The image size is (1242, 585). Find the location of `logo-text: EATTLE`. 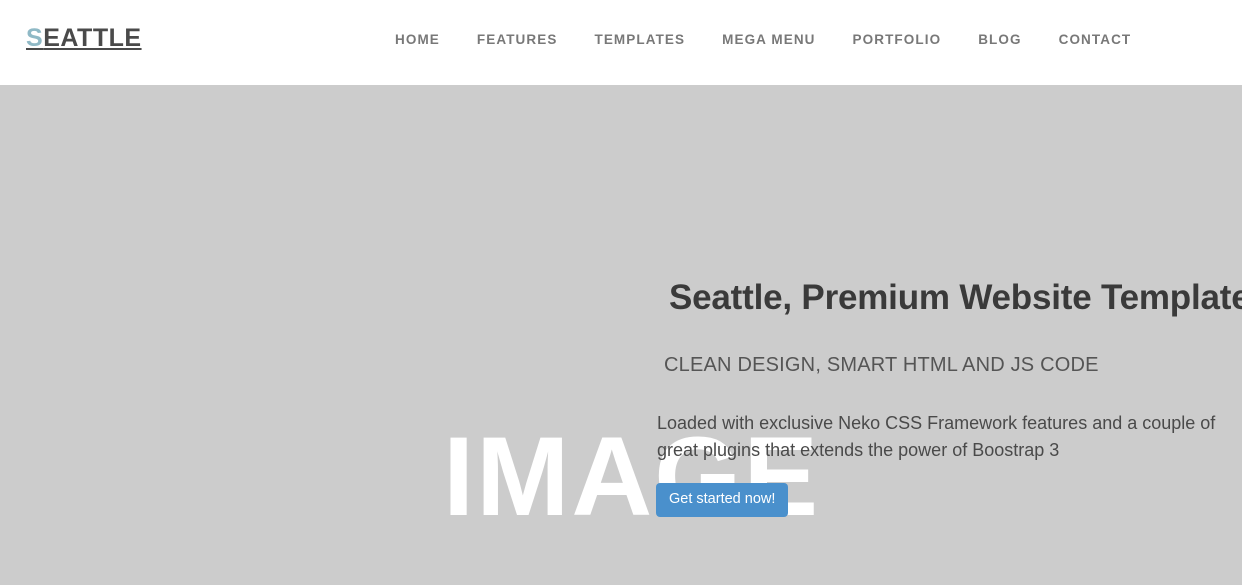

logo-text: EATTLE is located at coordinates (92, 38).